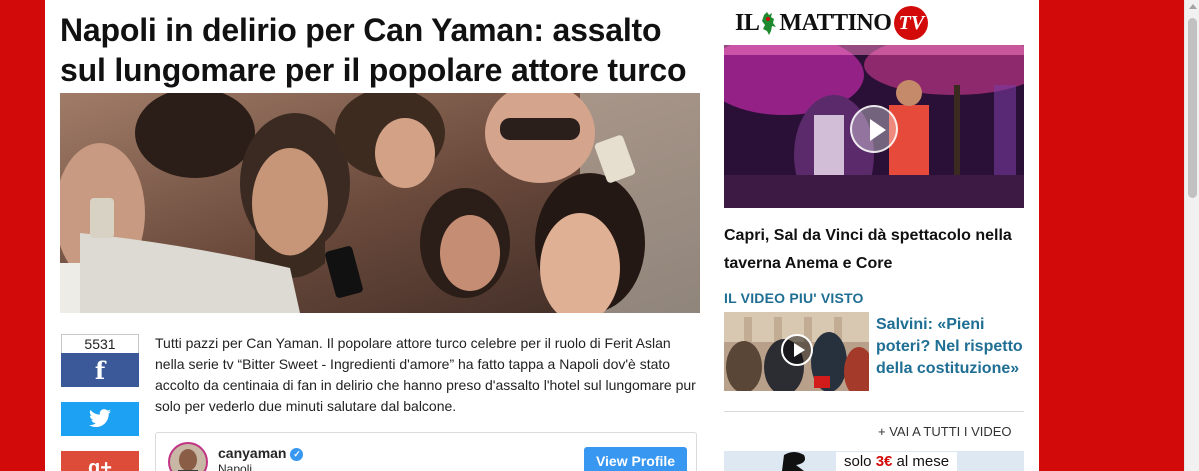 This screenshot has height=471, width=1199. I want to click on play-icon-small, so click(797, 350).